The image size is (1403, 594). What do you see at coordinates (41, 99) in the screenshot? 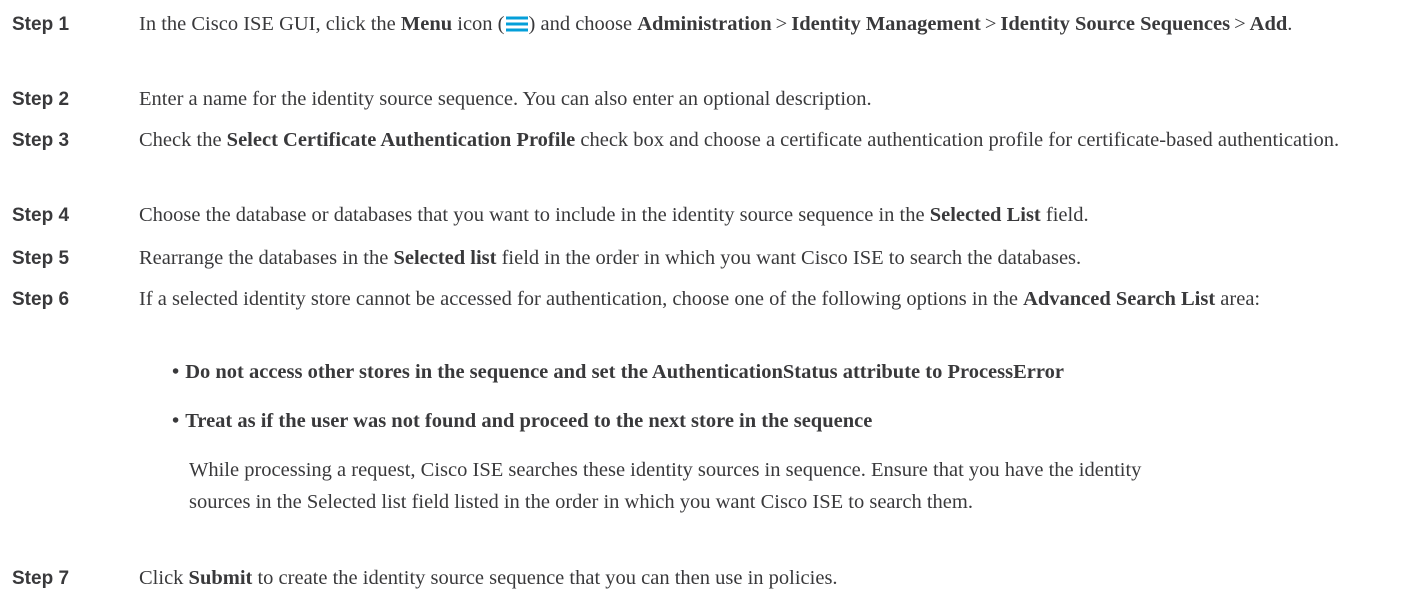
I see `step-label: Step 2` at bounding box center [41, 99].